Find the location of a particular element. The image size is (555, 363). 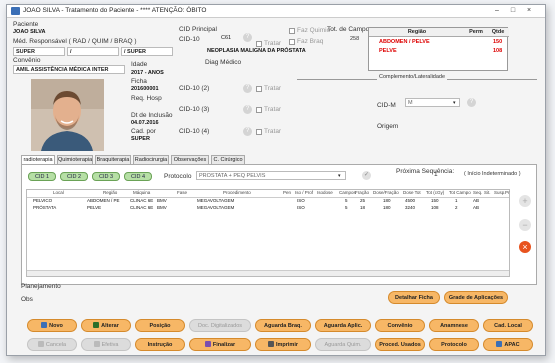

check-icon is located at coordinates (96, 344).